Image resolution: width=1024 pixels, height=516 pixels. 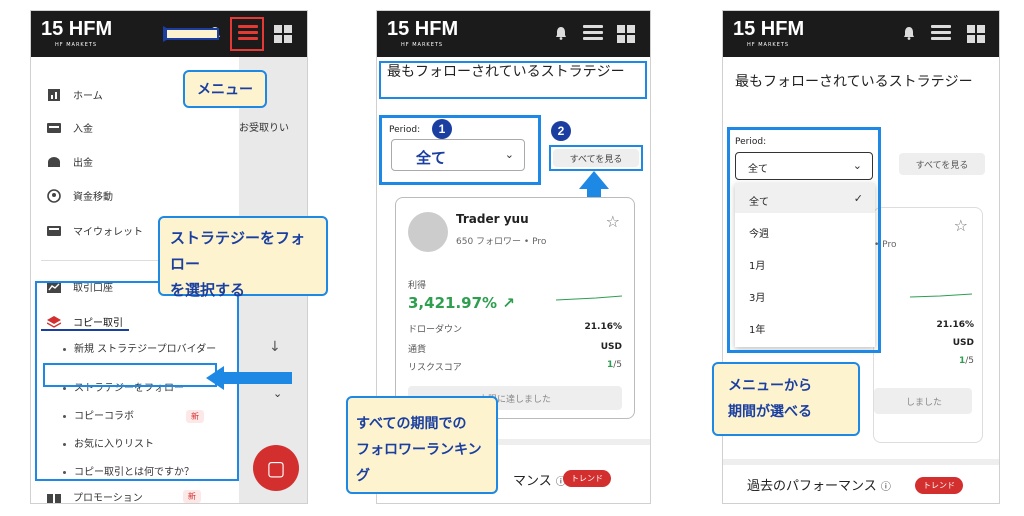 What do you see at coordinates (191, 496) in the screenshot?
I see `promo-new-badge: 新` at bounding box center [191, 496].